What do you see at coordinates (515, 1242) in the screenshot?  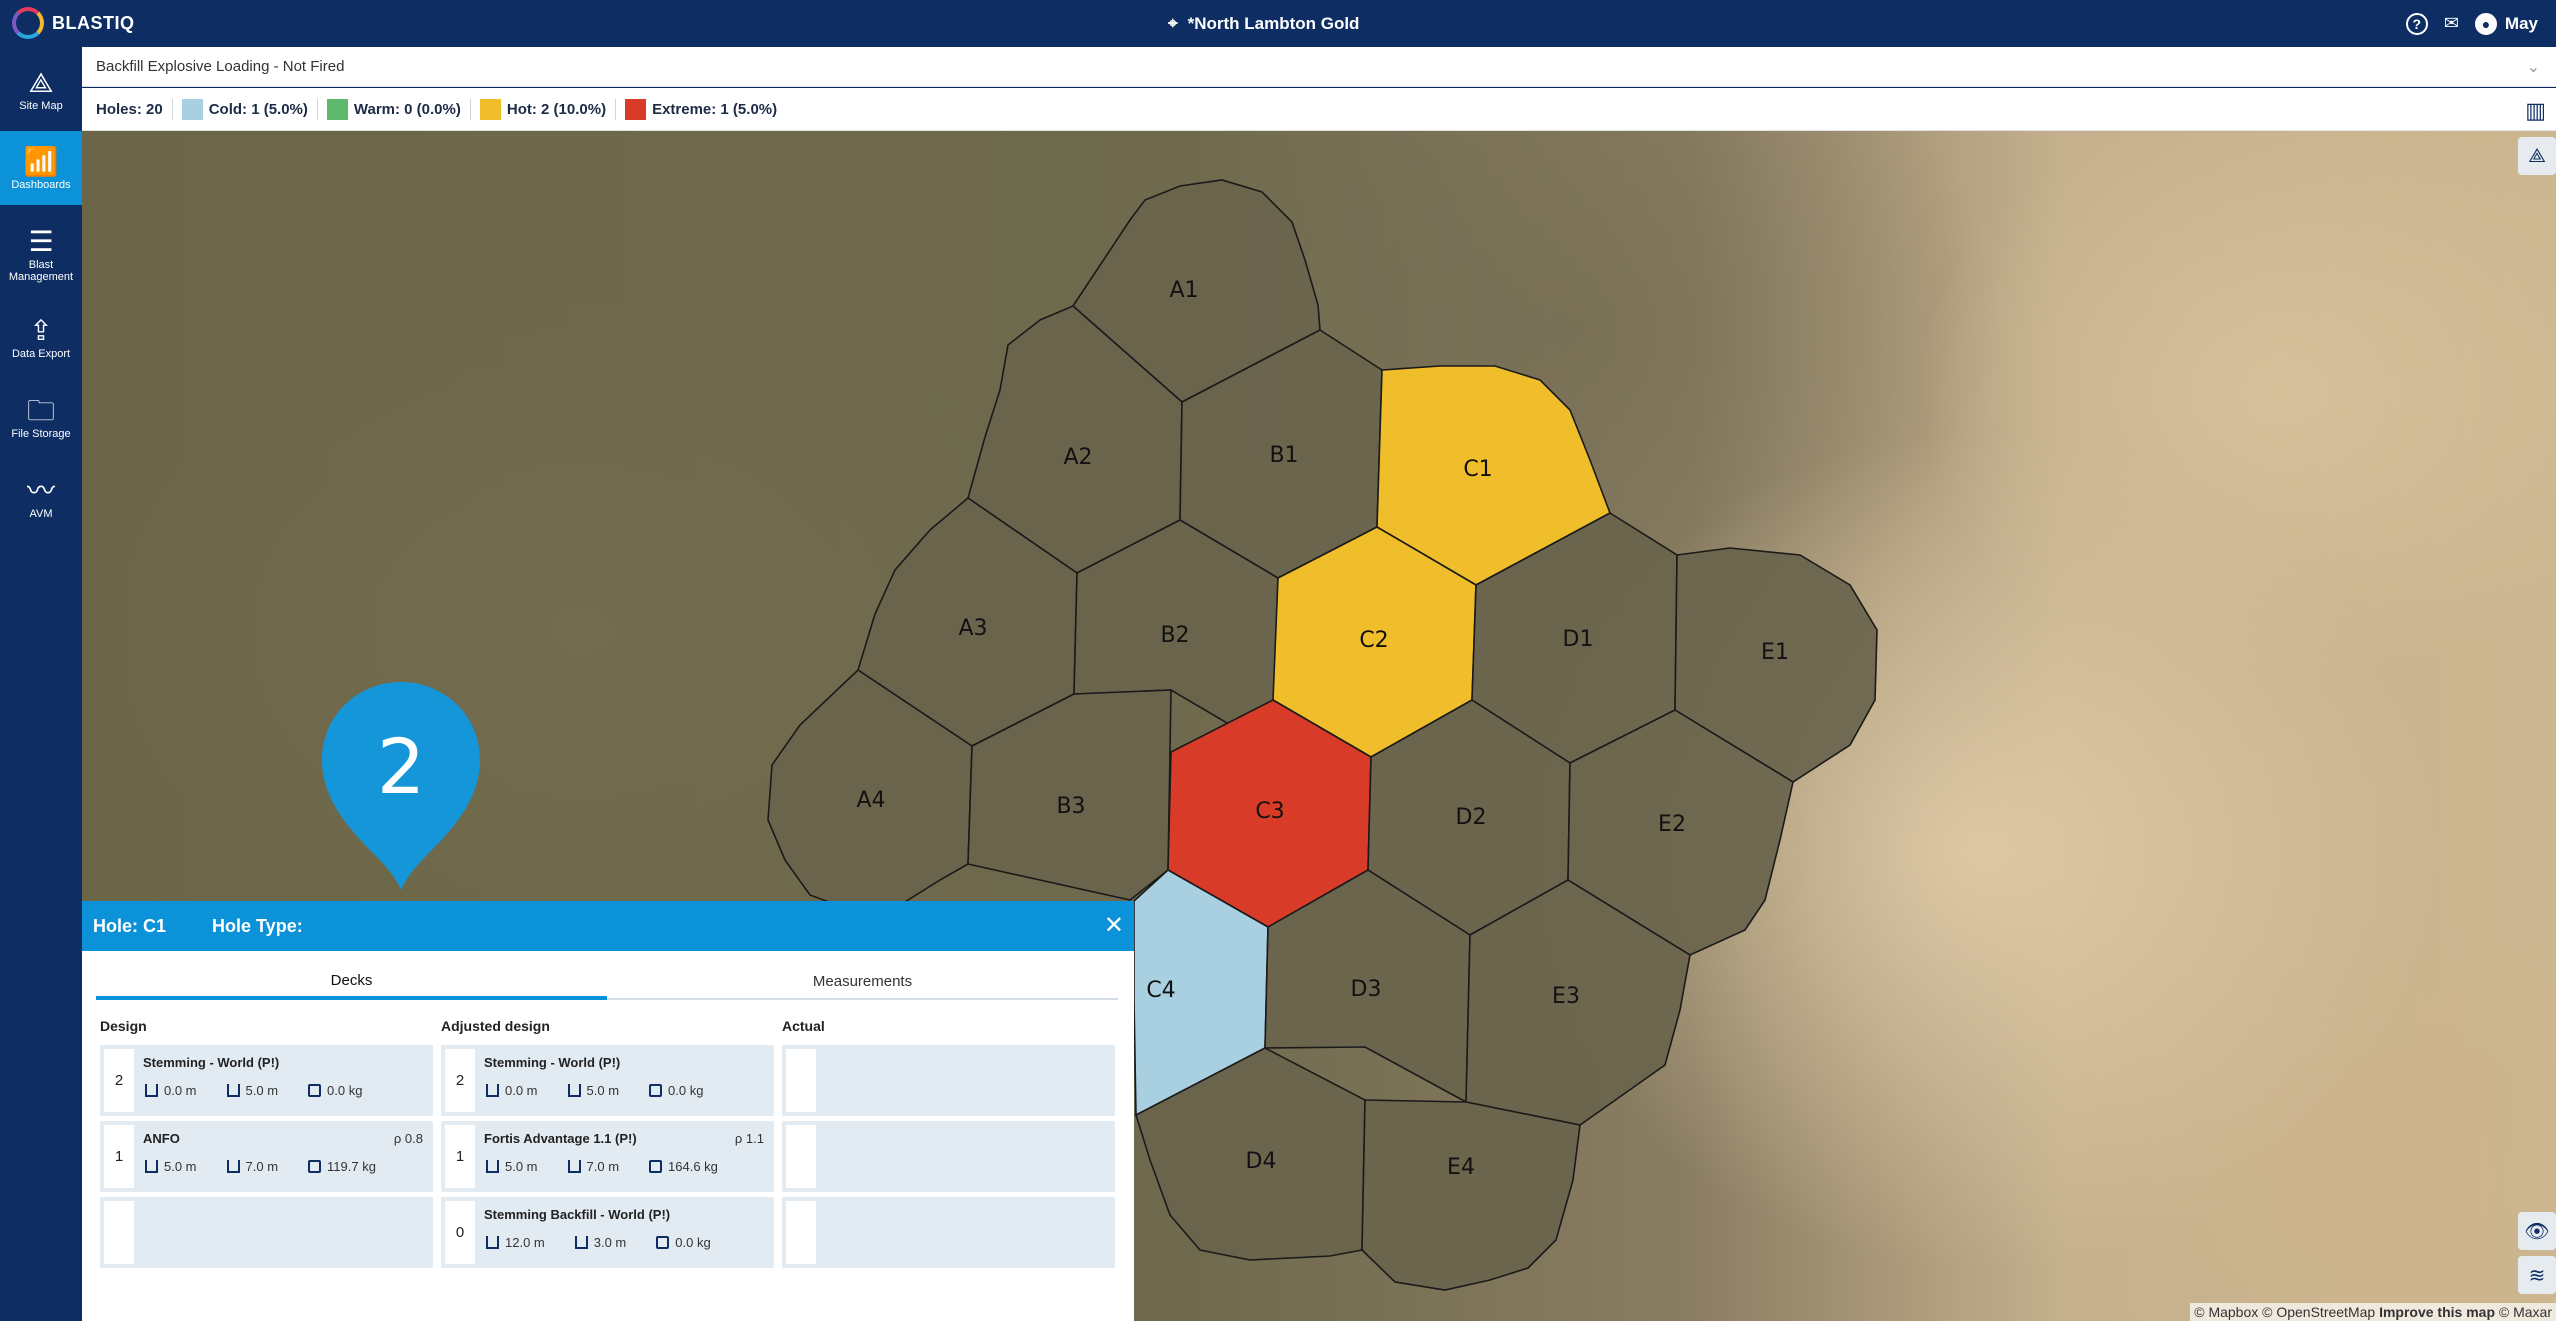 I see `deck-depth: 12.0 m` at bounding box center [515, 1242].